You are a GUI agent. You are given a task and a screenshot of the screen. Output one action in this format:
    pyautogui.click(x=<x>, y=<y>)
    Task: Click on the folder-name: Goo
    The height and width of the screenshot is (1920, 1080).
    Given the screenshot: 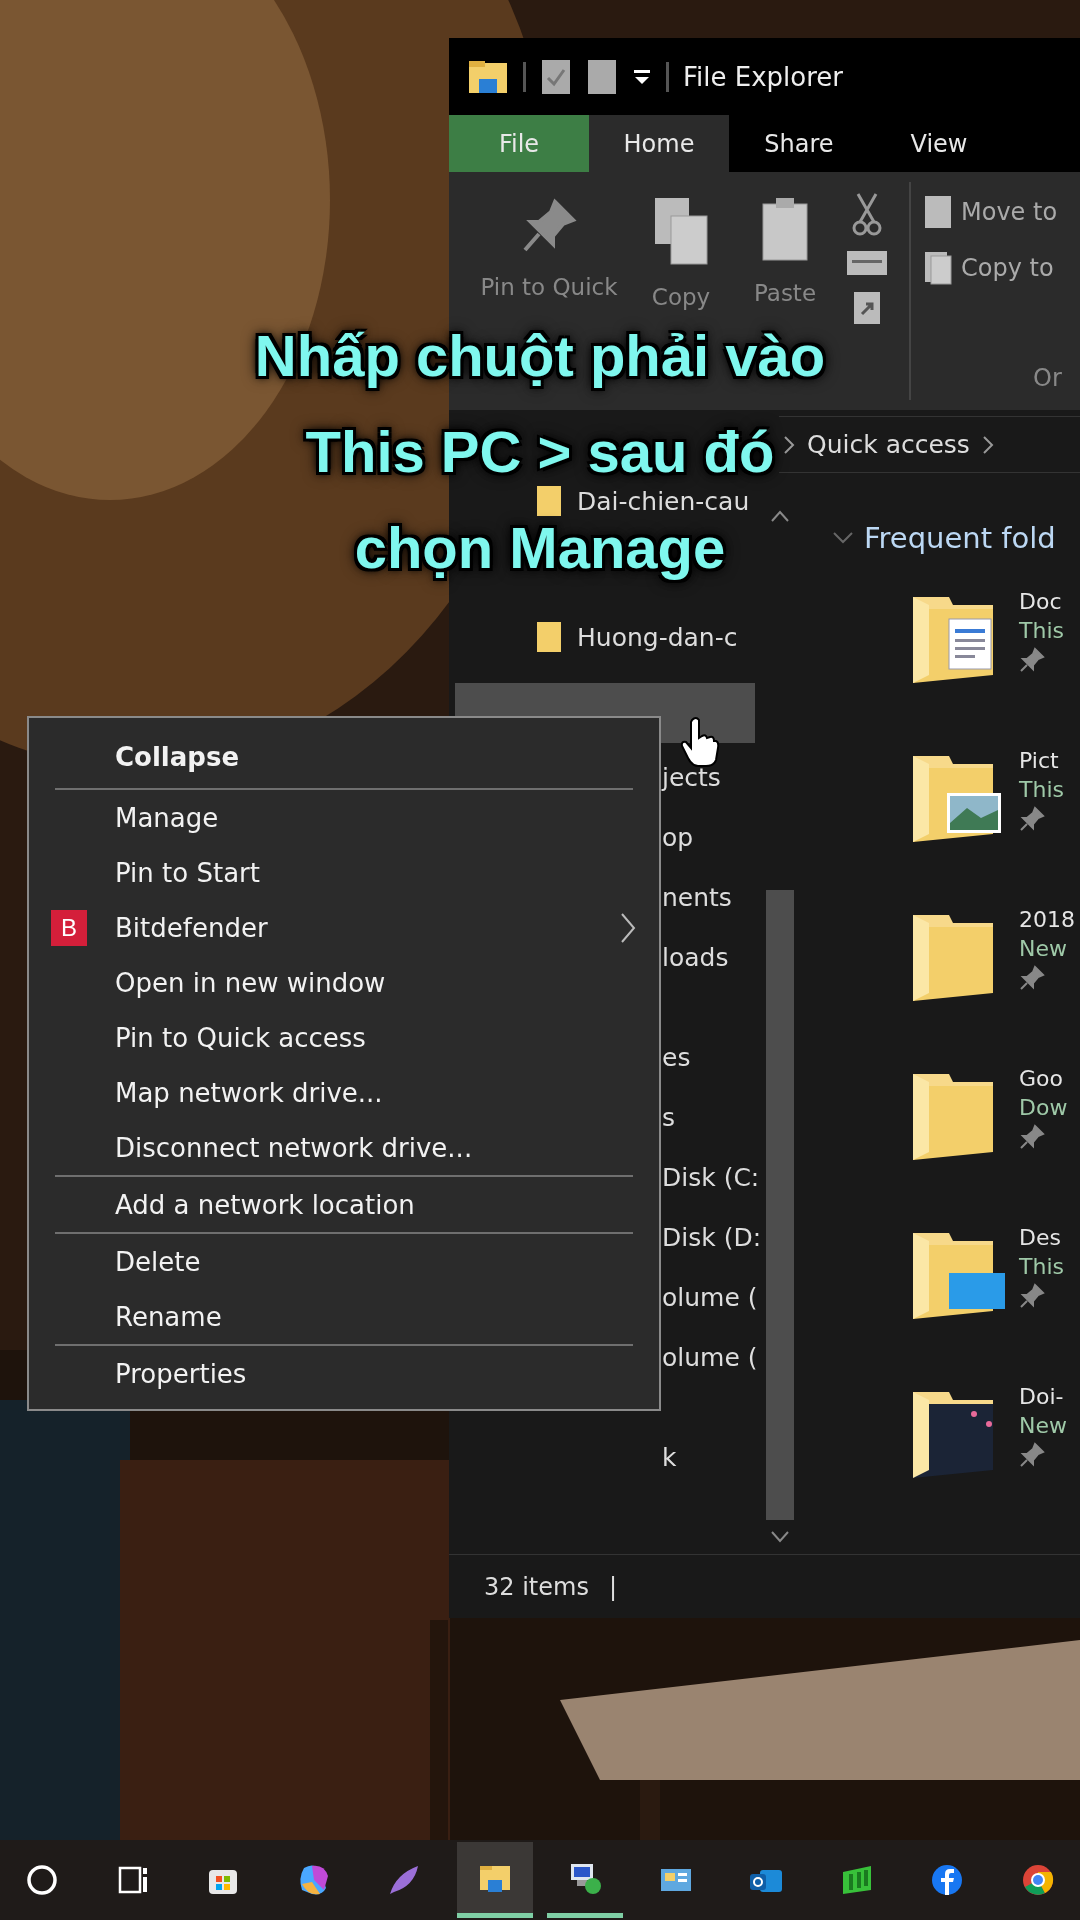 What is the action you would take?
    pyautogui.click(x=1043, y=1078)
    